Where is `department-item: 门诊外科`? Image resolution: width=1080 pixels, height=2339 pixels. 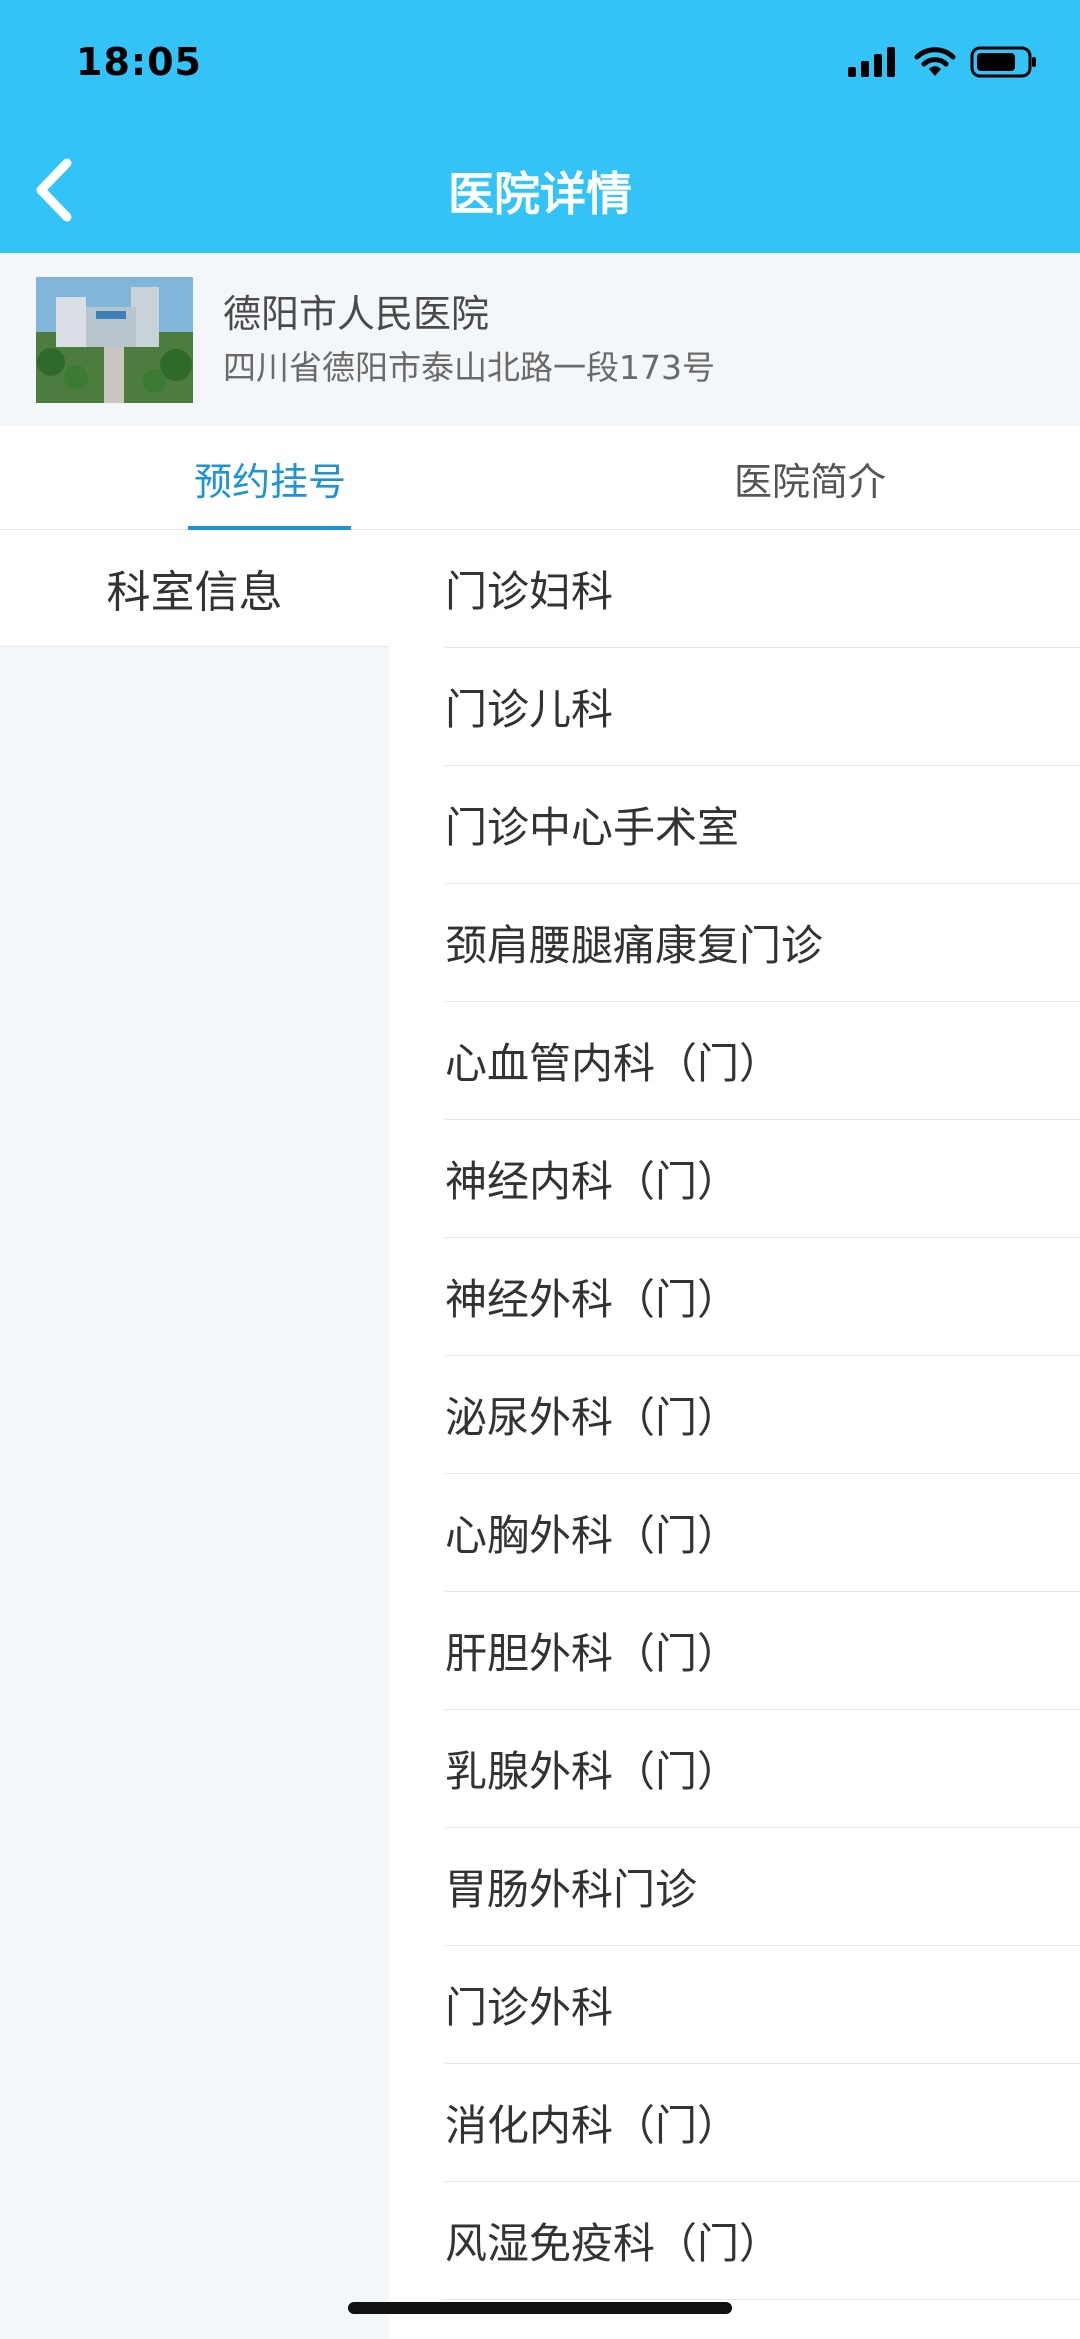 department-item: 门诊外科 is located at coordinates (762, 2005).